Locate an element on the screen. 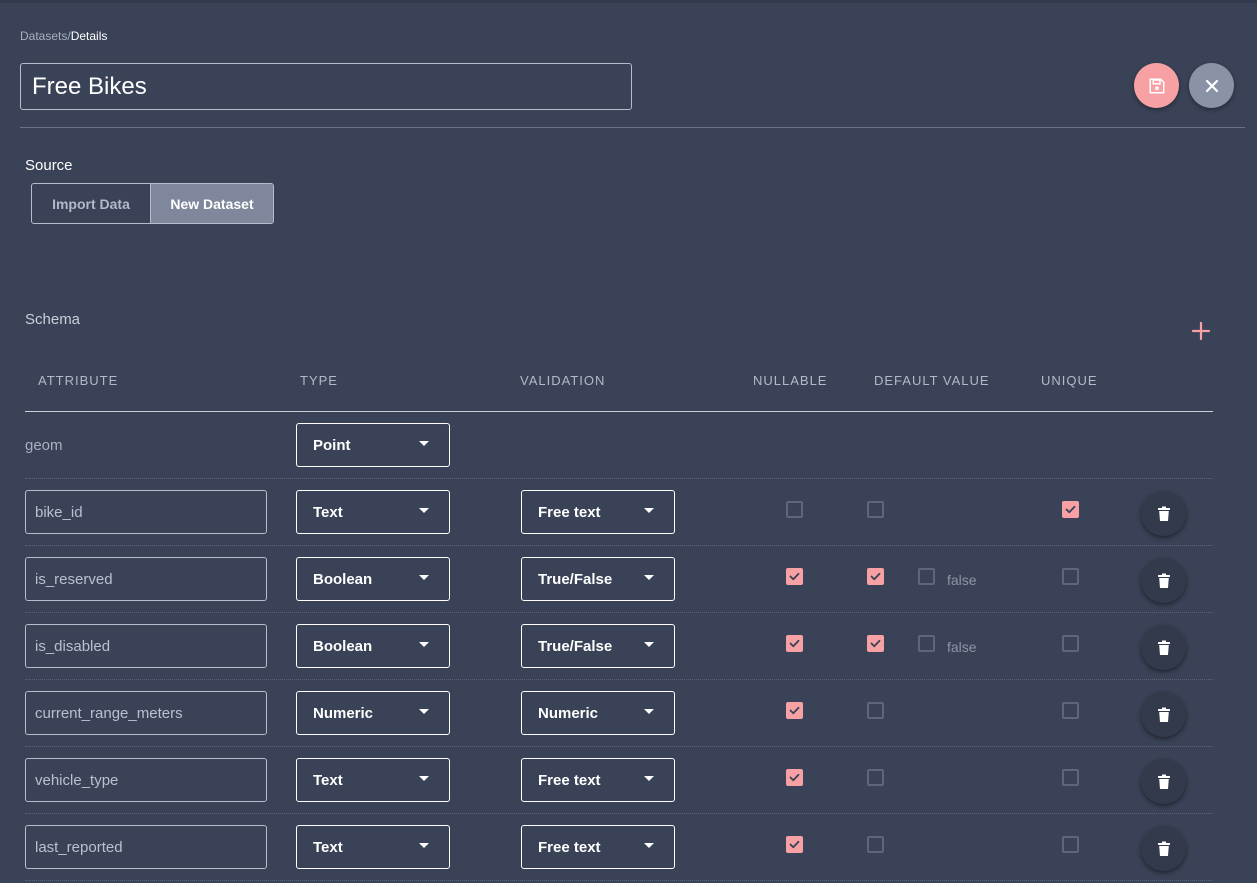 The height and width of the screenshot is (883, 1257). source-toggle-group: Import Data New Dataset is located at coordinates (152, 203).